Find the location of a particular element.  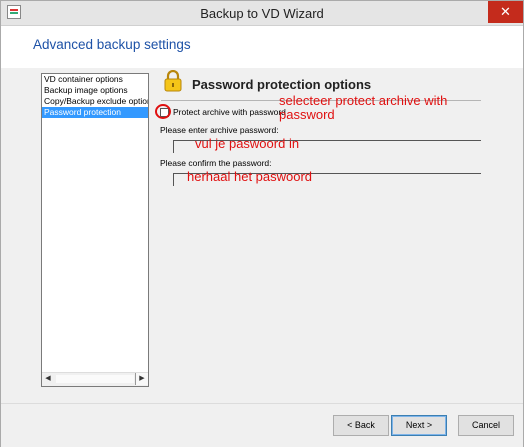

protect-archive-label: Protect archive with password is located at coordinates (229, 112).